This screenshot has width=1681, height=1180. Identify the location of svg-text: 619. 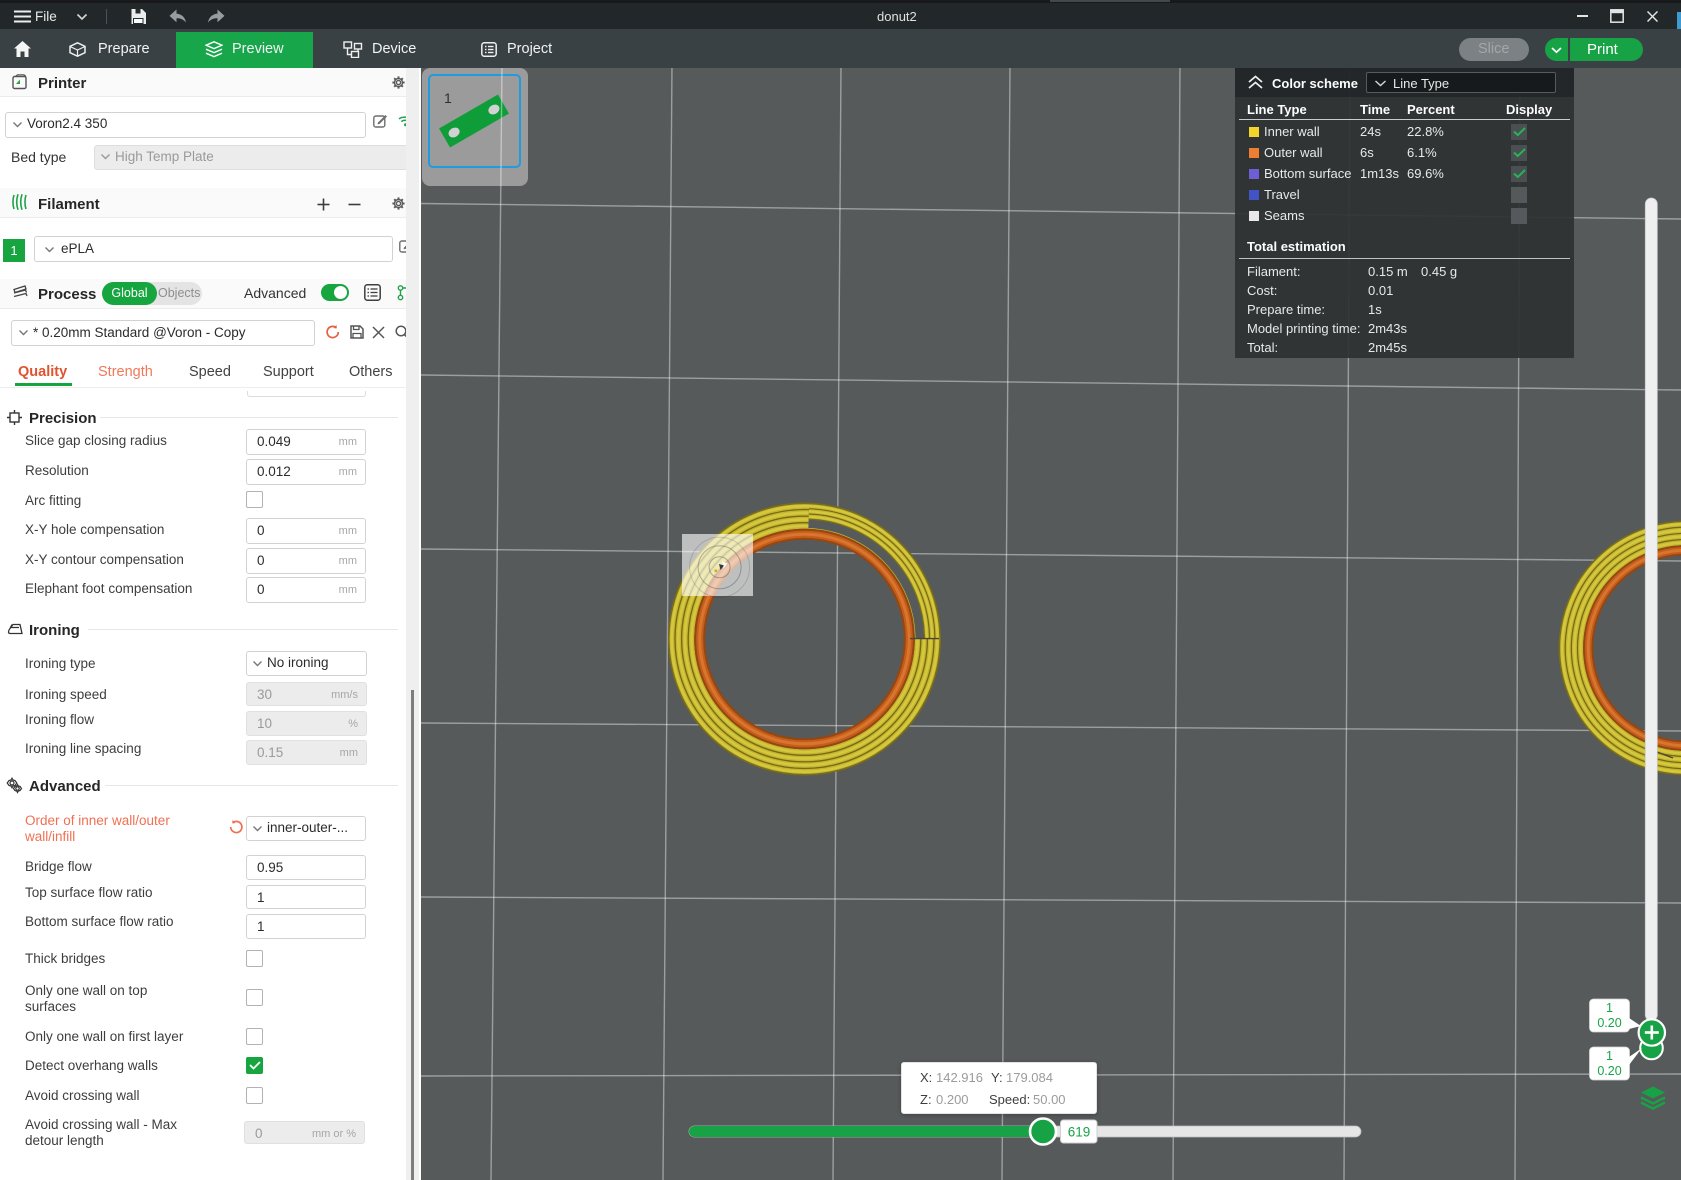
(1079, 1132).